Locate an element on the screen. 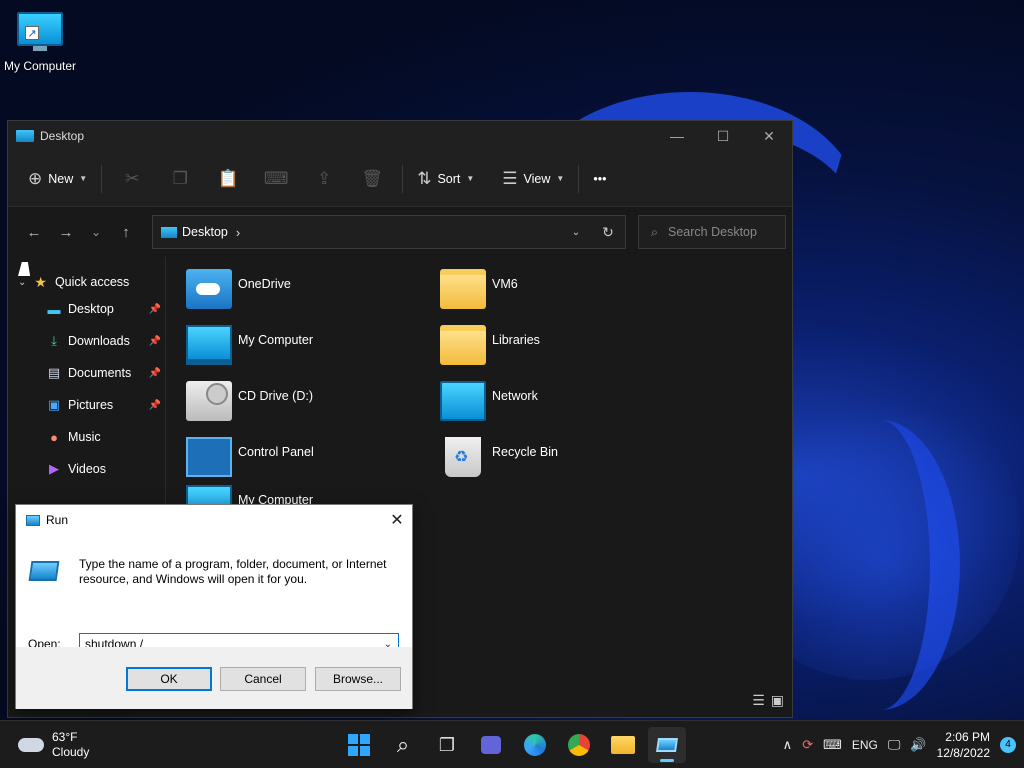 The image size is (1024, 768). chevron-up-icon: ∧ is located at coordinates (788, 745).